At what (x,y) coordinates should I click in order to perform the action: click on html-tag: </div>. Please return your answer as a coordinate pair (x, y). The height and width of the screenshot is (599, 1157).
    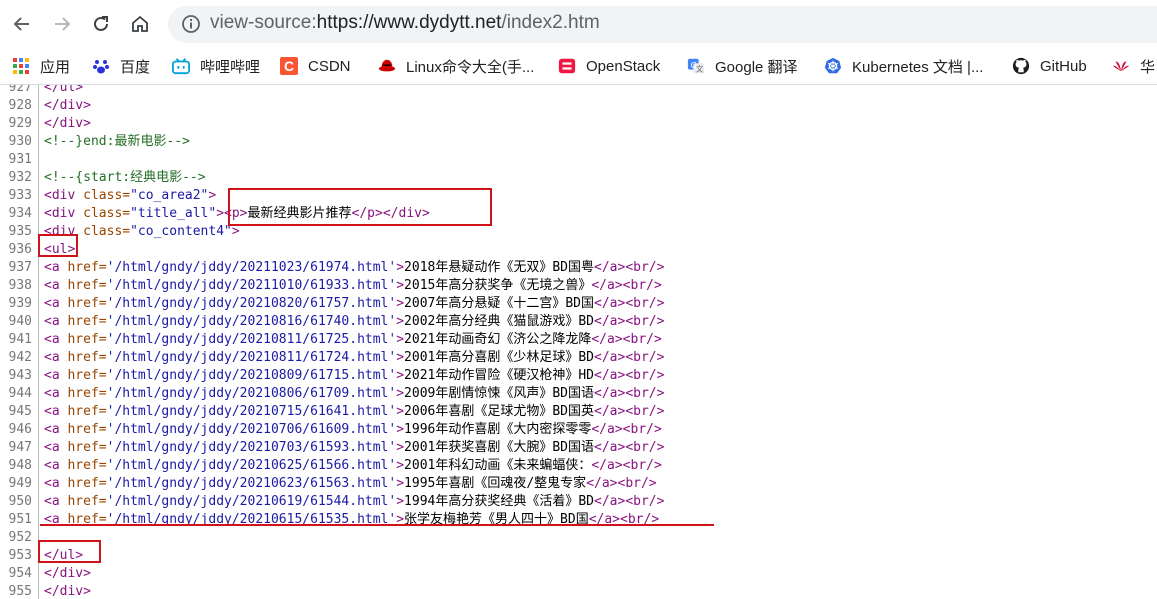
    Looking at the image, I should click on (67, 573).